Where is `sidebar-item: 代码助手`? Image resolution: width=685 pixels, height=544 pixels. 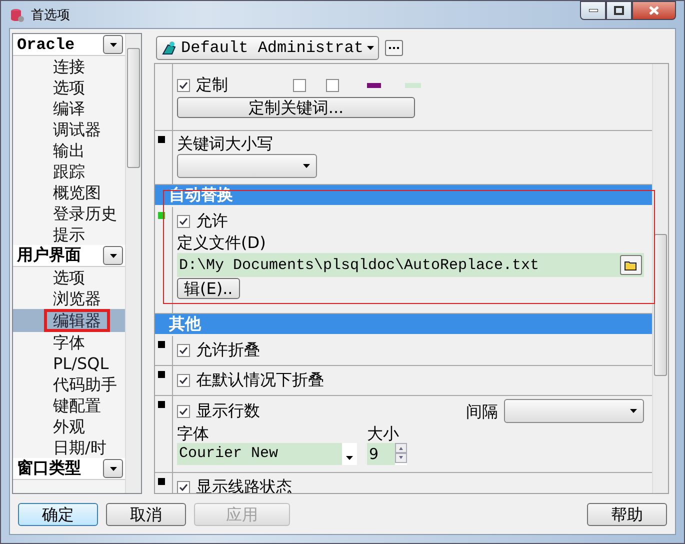 sidebar-item: 代码助手 is located at coordinates (69, 384).